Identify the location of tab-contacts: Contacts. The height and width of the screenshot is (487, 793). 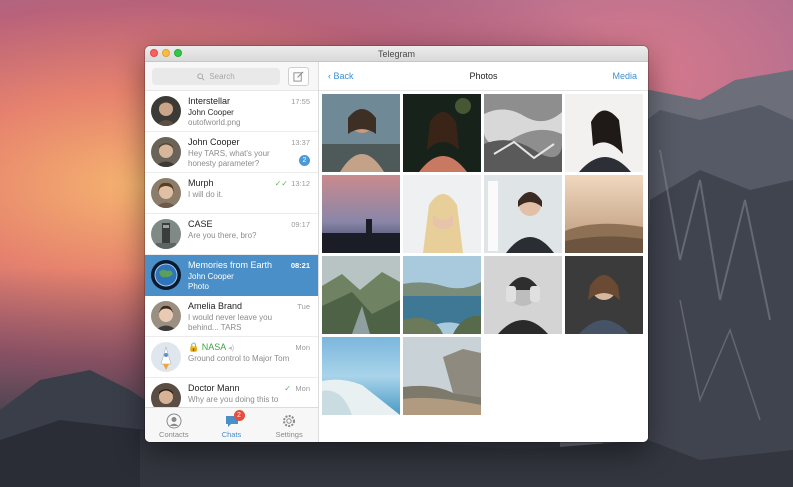
(174, 425).